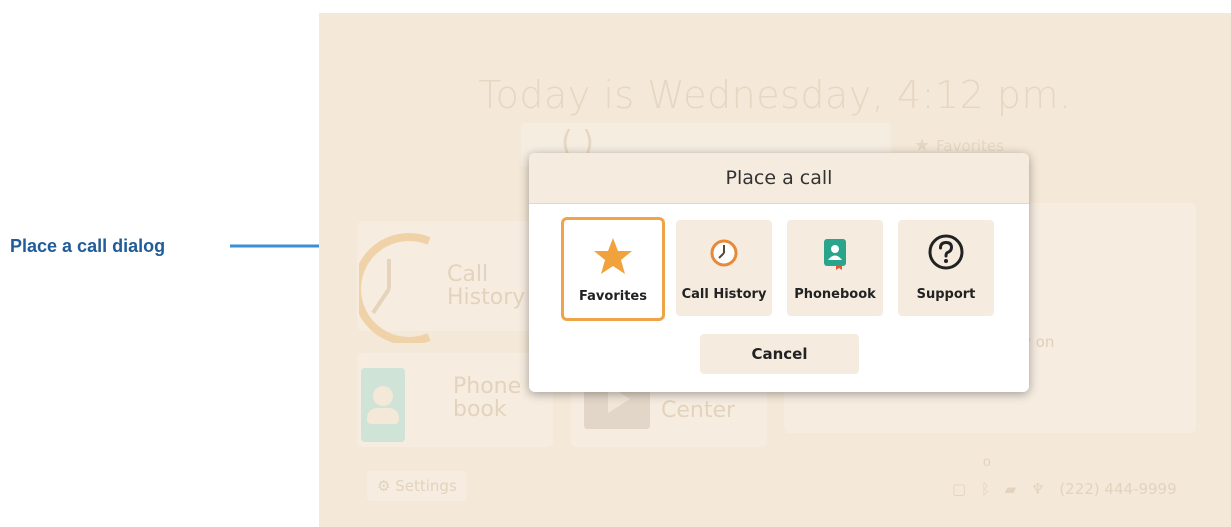 The height and width of the screenshot is (527, 1231). What do you see at coordinates (1118, 489) in the screenshot?
I see `phone-number: (222) 444-9999` at bounding box center [1118, 489].